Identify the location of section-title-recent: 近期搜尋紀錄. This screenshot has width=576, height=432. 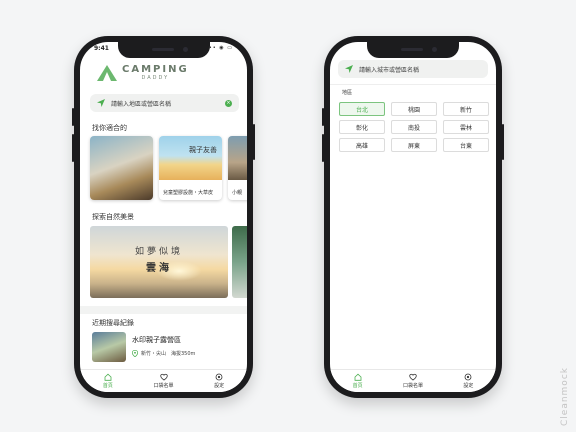
(113, 323).